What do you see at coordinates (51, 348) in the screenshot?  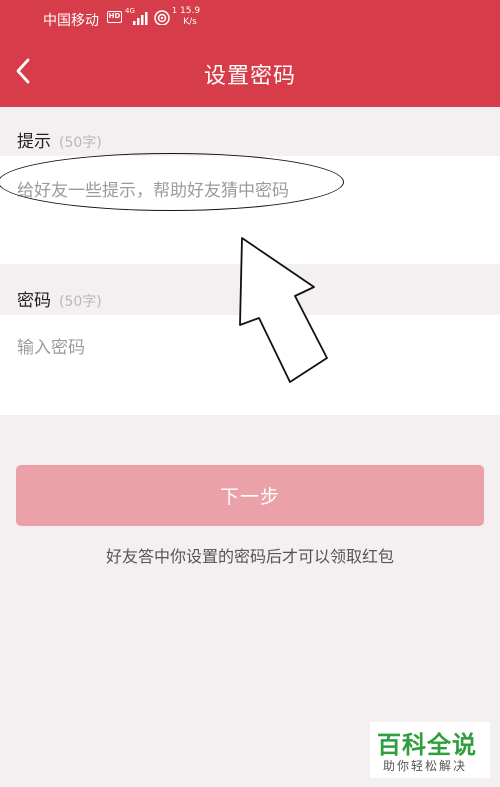 I see `password-placeholder: 输入密码` at bounding box center [51, 348].